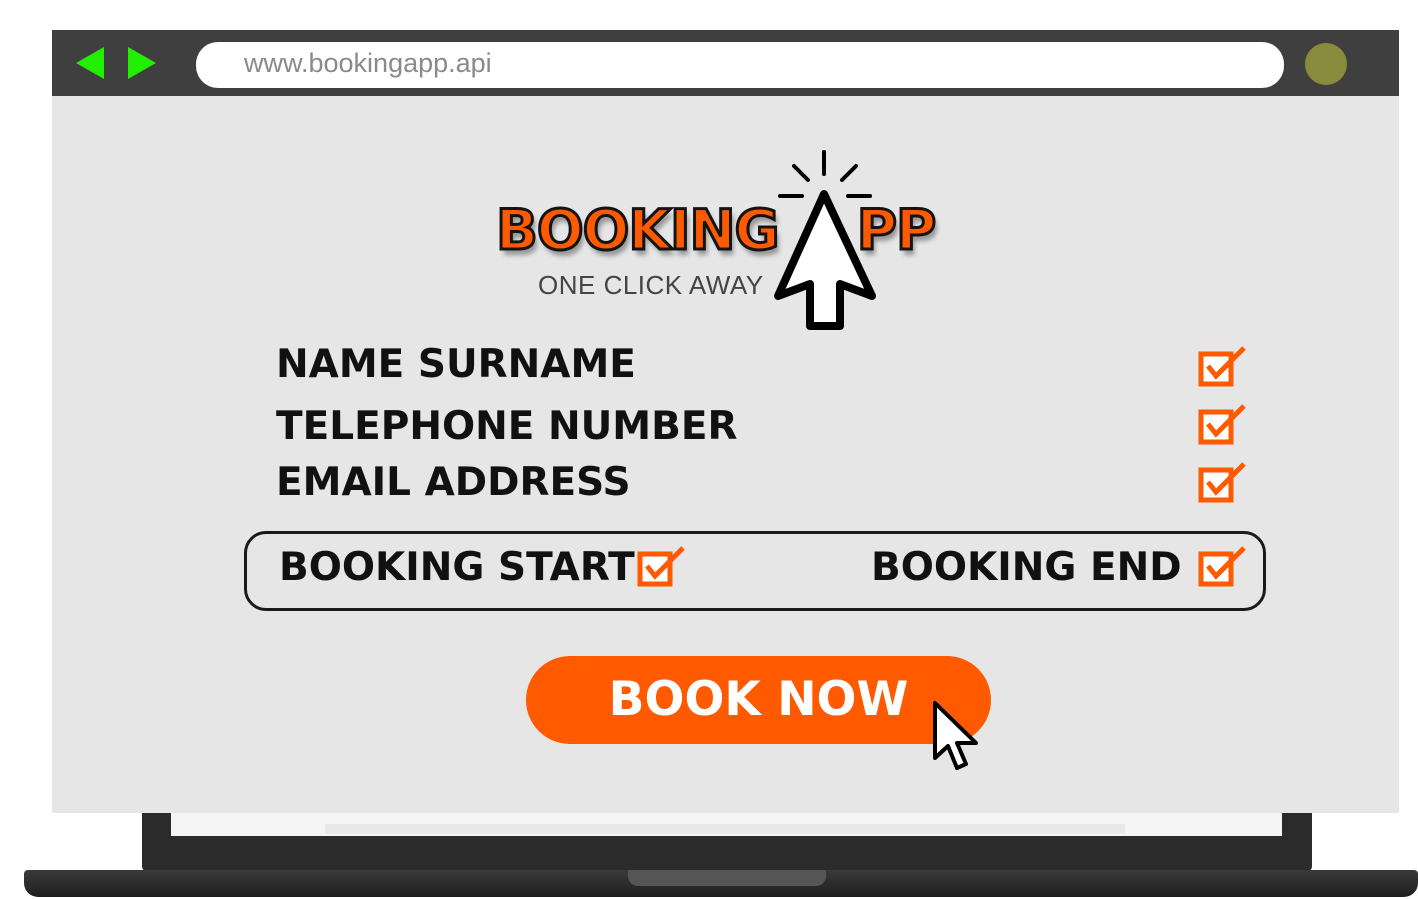  I want to click on field-label-name: NAME SURNAME, so click(456, 364).